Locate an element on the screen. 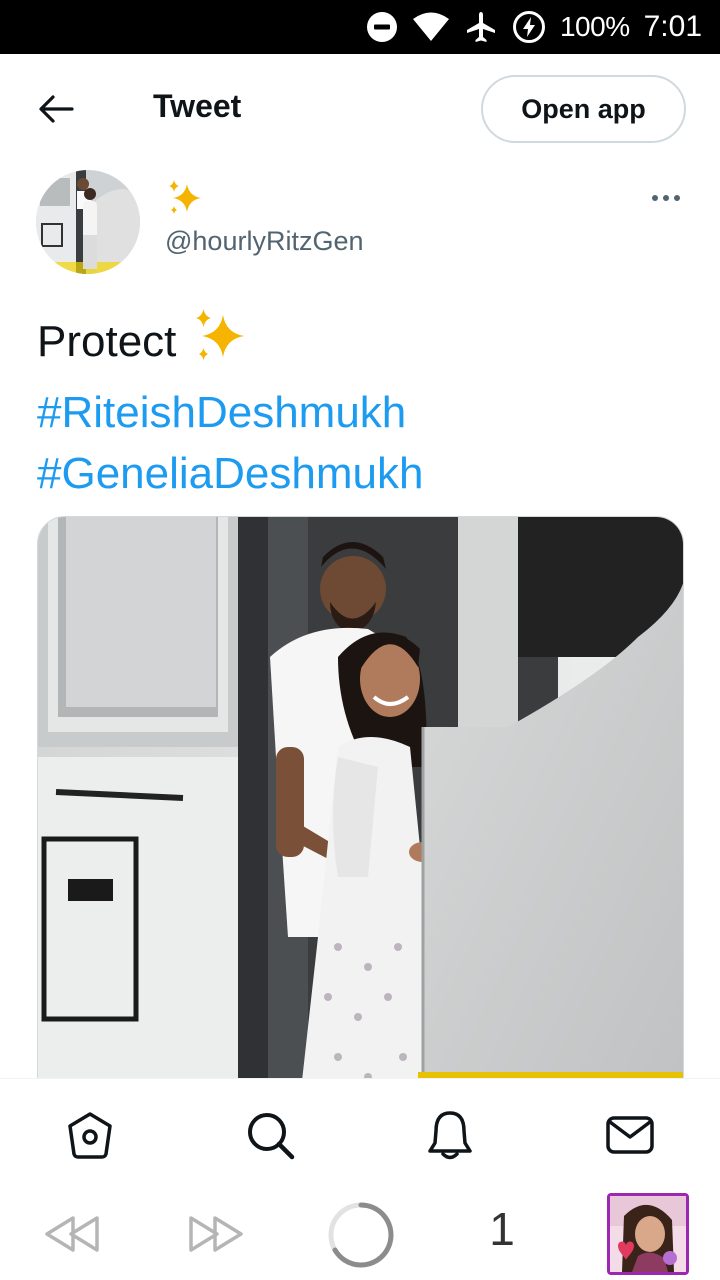 The width and height of the screenshot is (720, 1280). hashtag-genelia: #GeneliaDeshmukh is located at coordinates (362, 473).